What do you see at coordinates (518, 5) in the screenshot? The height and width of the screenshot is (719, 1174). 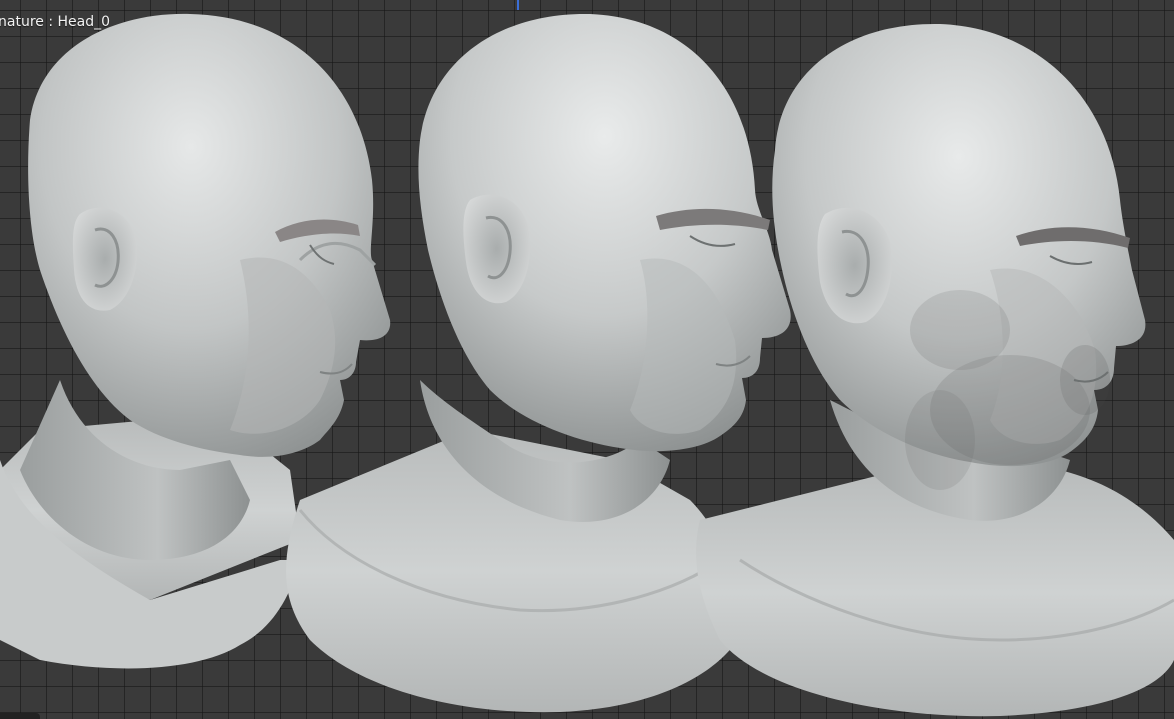 I see `axis-marker` at bounding box center [518, 5].